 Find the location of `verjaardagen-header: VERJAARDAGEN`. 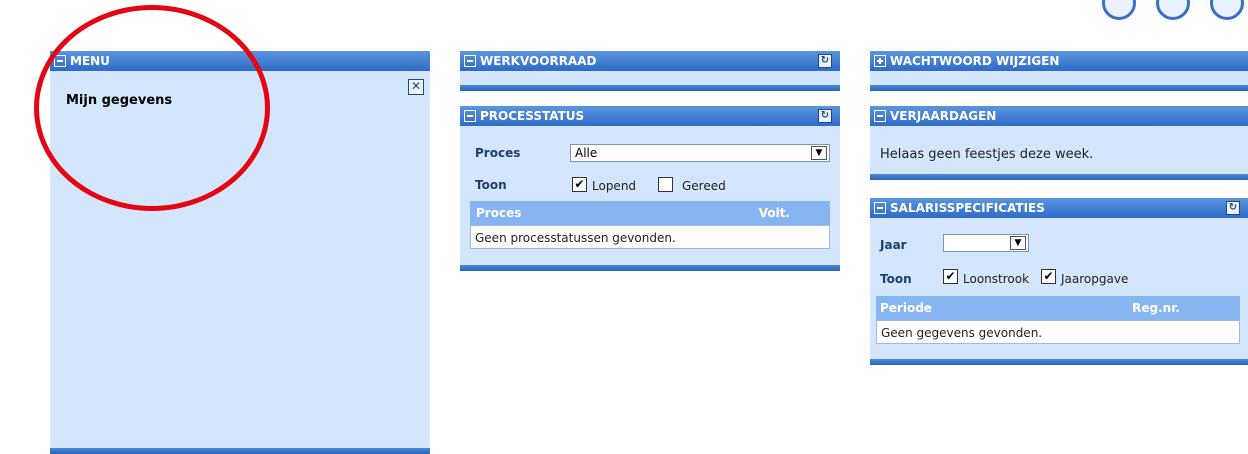

verjaardagen-header: VERJAARDAGEN is located at coordinates (1059, 116).